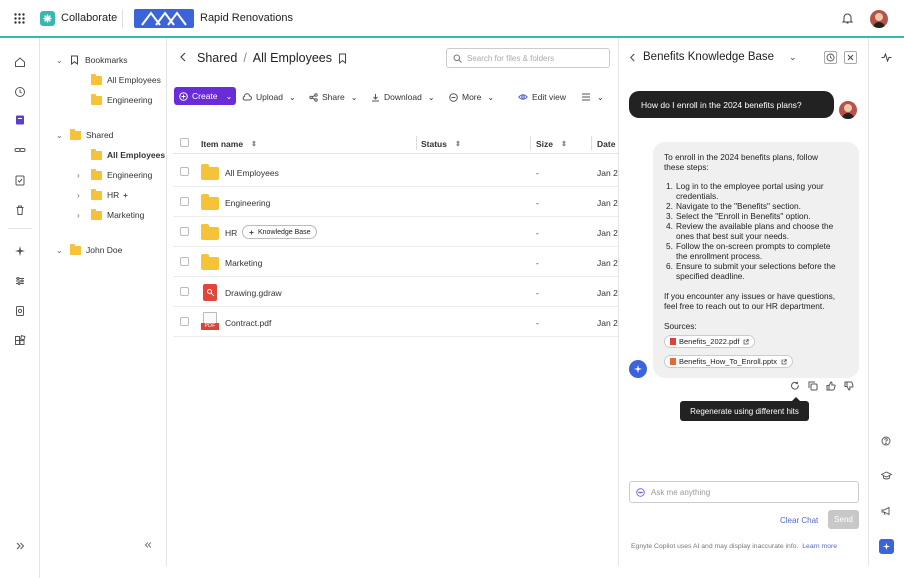  What do you see at coordinates (886, 511) in the screenshot?
I see `megaphone-icon` at bounding box center [886, 511].